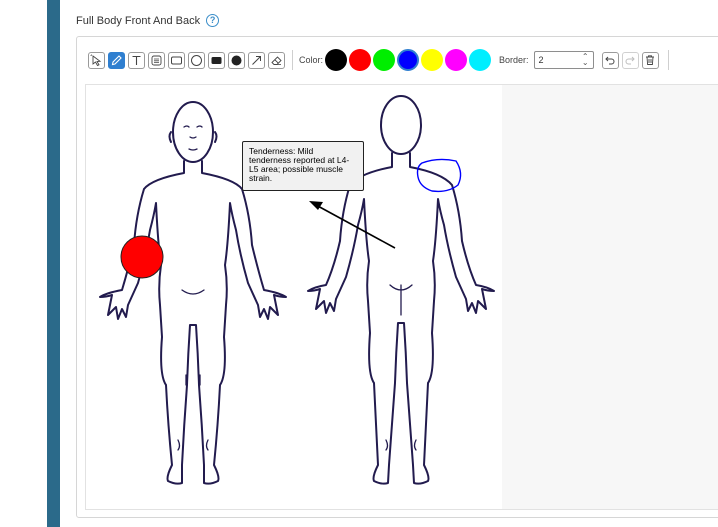  I want to click on side-accent-bar, so click(53, 263).